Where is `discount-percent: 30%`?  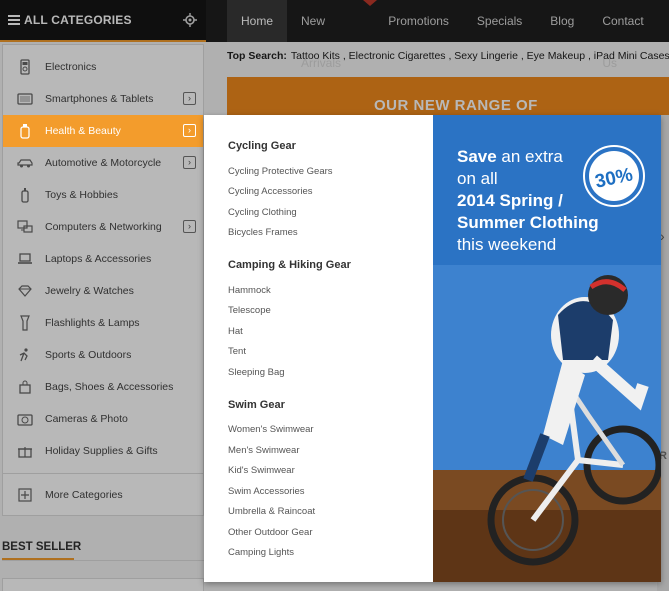 discount-percent: 30% is located at coordinates (614, 178).